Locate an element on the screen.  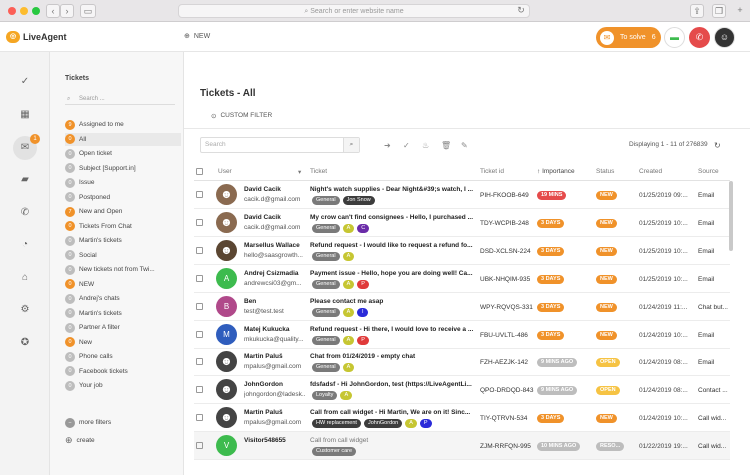
ticket-subject: Chat from 01/24/2019 - empty chat is located at coordinates (393, 356).